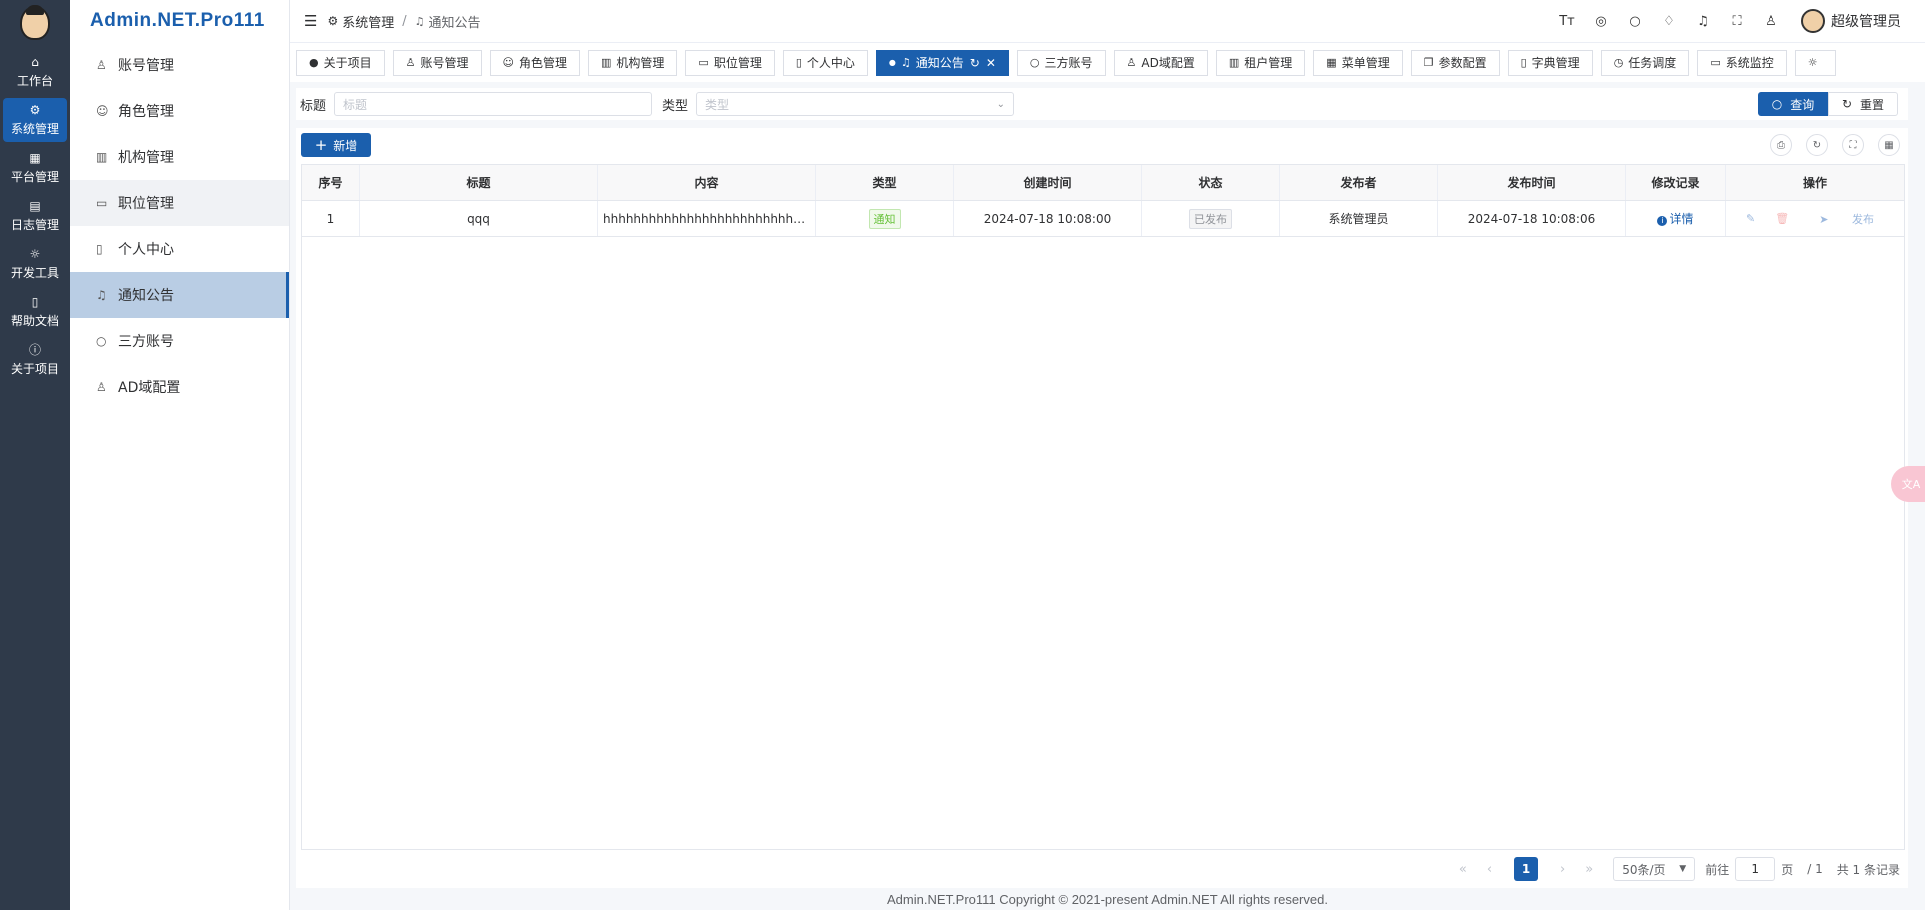 Image resolution: width=1925 pixels, height=910 pixels. Describe the element at coordinates (1048, 182) in the screenshot. I see `column-header: 创建时间` at that location.